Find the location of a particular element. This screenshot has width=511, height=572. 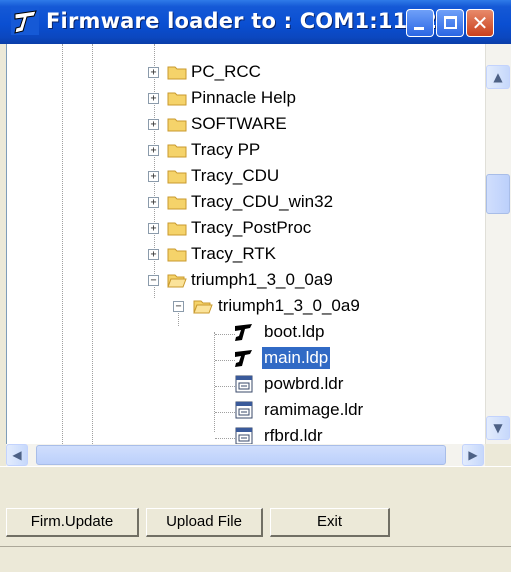

scroll-left-button: ◀ is located at coordinates (17, 455).